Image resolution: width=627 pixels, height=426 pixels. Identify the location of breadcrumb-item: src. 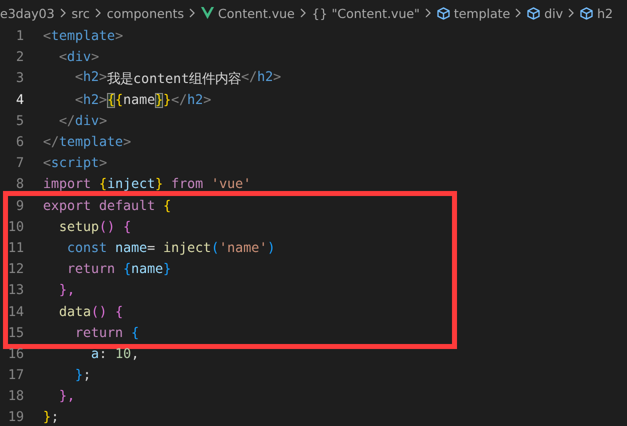
(81, 13).